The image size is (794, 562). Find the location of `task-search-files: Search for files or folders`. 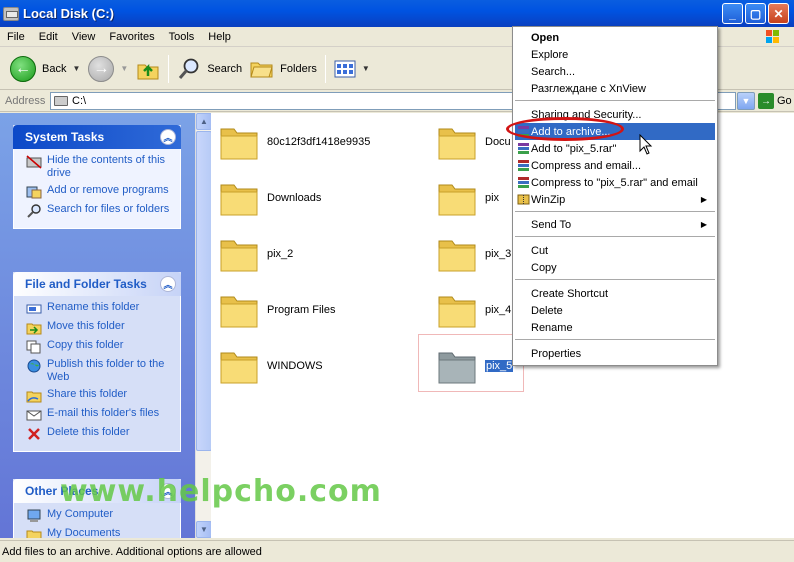

task-search-files: Search for files or folders is located at coordinates (99, 210).